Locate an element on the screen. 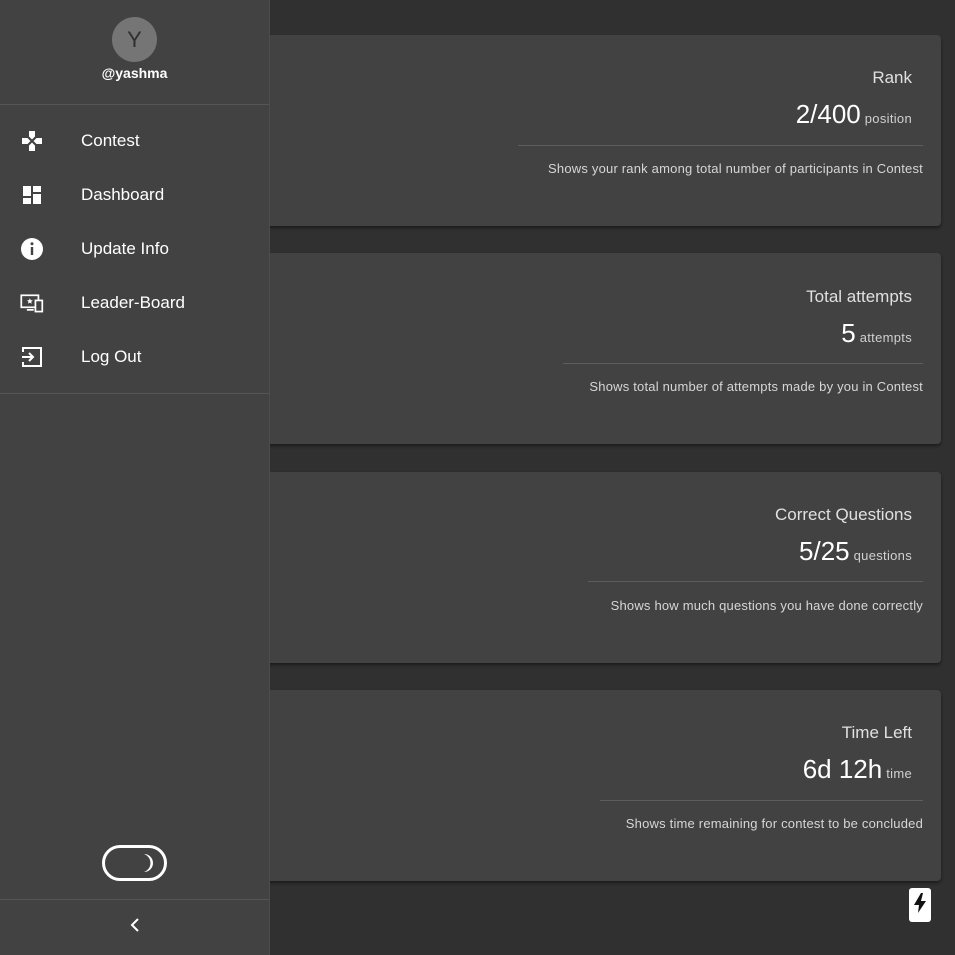 This screenshot has width=955, height=955. card-value: 6d 12h time is located at coordinates (857, 769).